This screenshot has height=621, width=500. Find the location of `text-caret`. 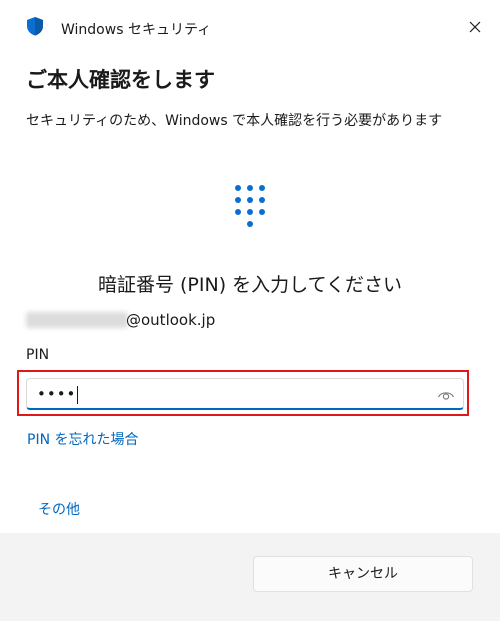

text-caret is located at coordinates (78, 394).